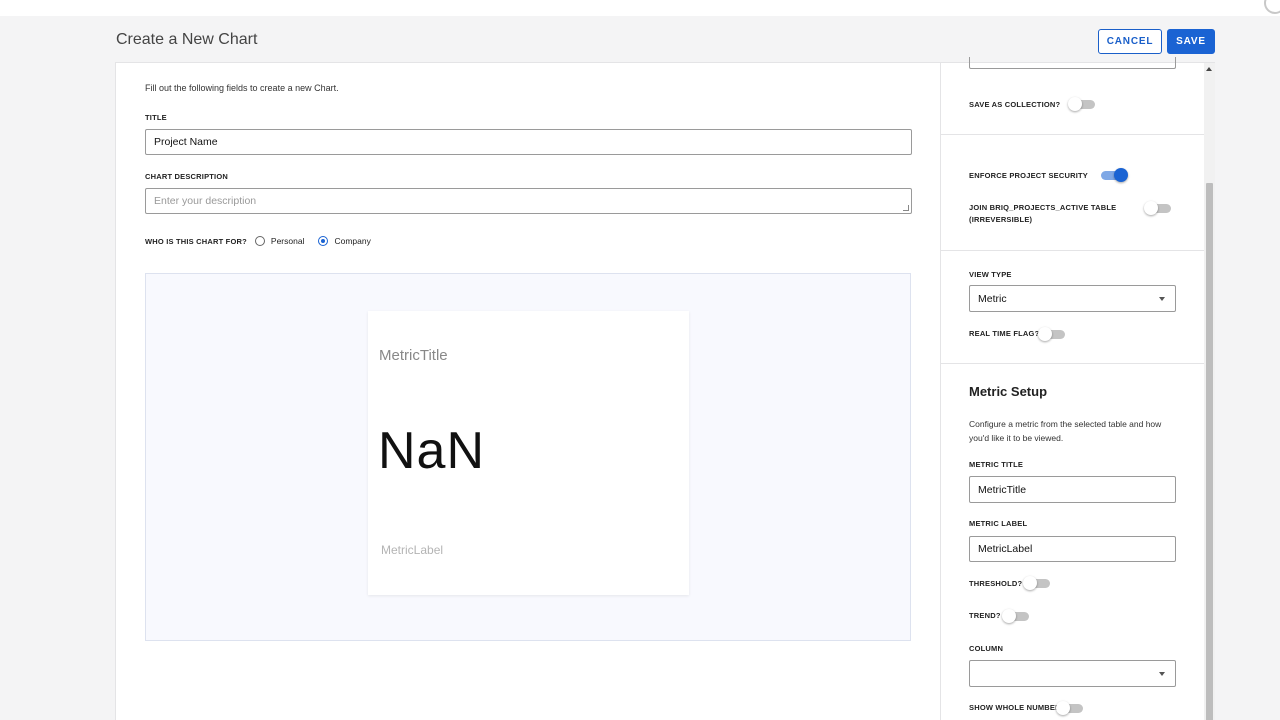 This screenshot has height=720, width=1280. Describe the element at coordinates (528, 201) in the screenshot. I see `description-textarea: Enter your description` at that location.